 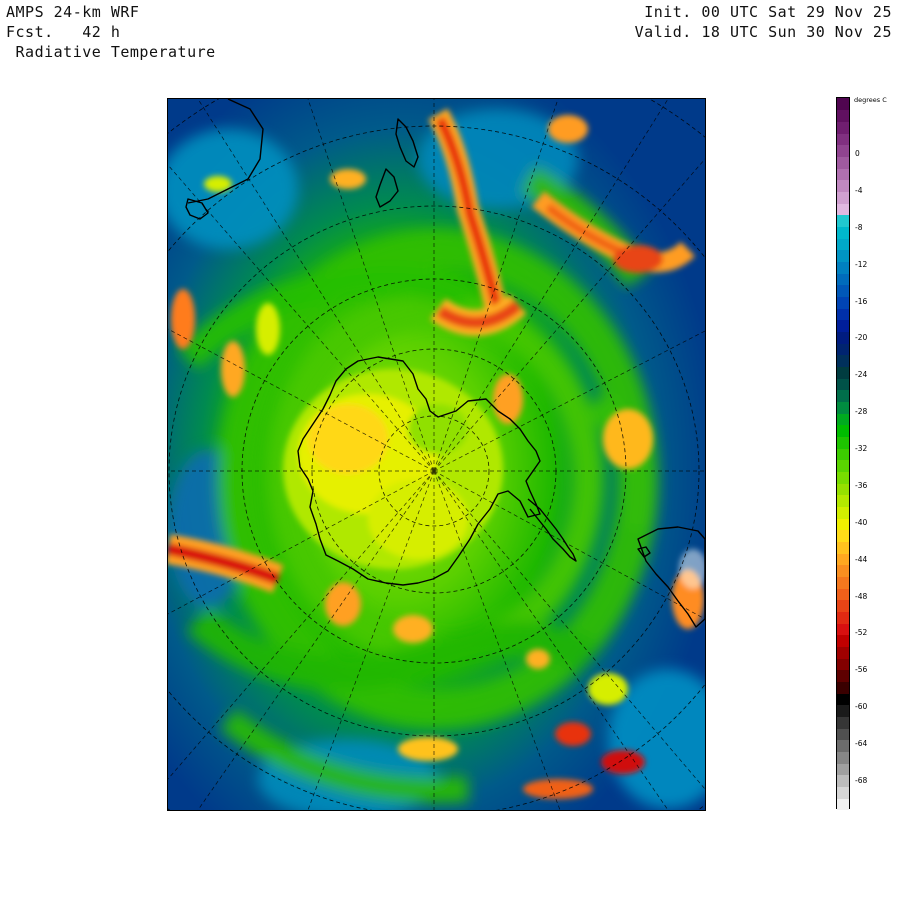 What do you see at coordinates (861, 707) in the screenshot?
I see `colorbar-tick-label: -60` at bounding box center [861, 707].